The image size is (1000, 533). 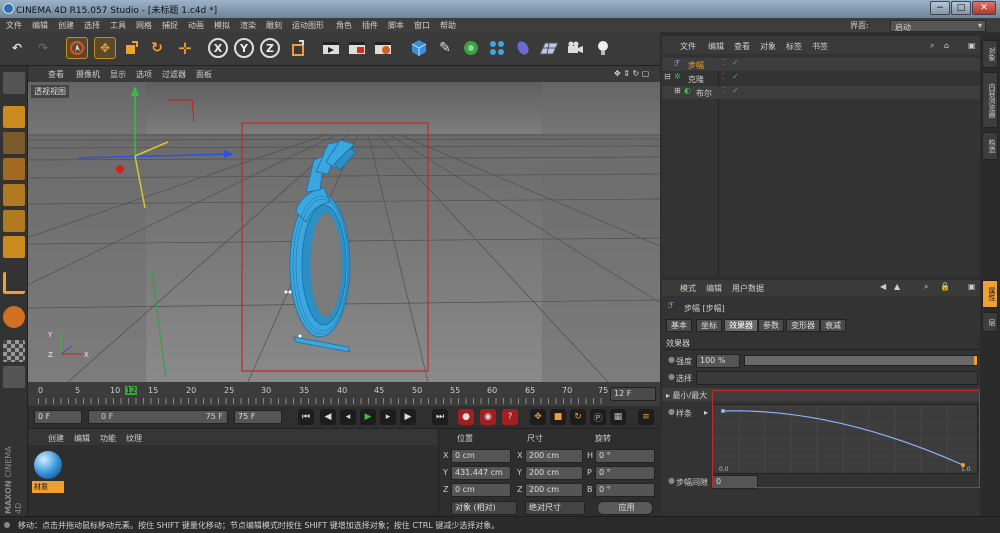 What do you see at coordinates (14, 351) in the screenshot?
I see `snap-icon` at bounding box center [14, 351].